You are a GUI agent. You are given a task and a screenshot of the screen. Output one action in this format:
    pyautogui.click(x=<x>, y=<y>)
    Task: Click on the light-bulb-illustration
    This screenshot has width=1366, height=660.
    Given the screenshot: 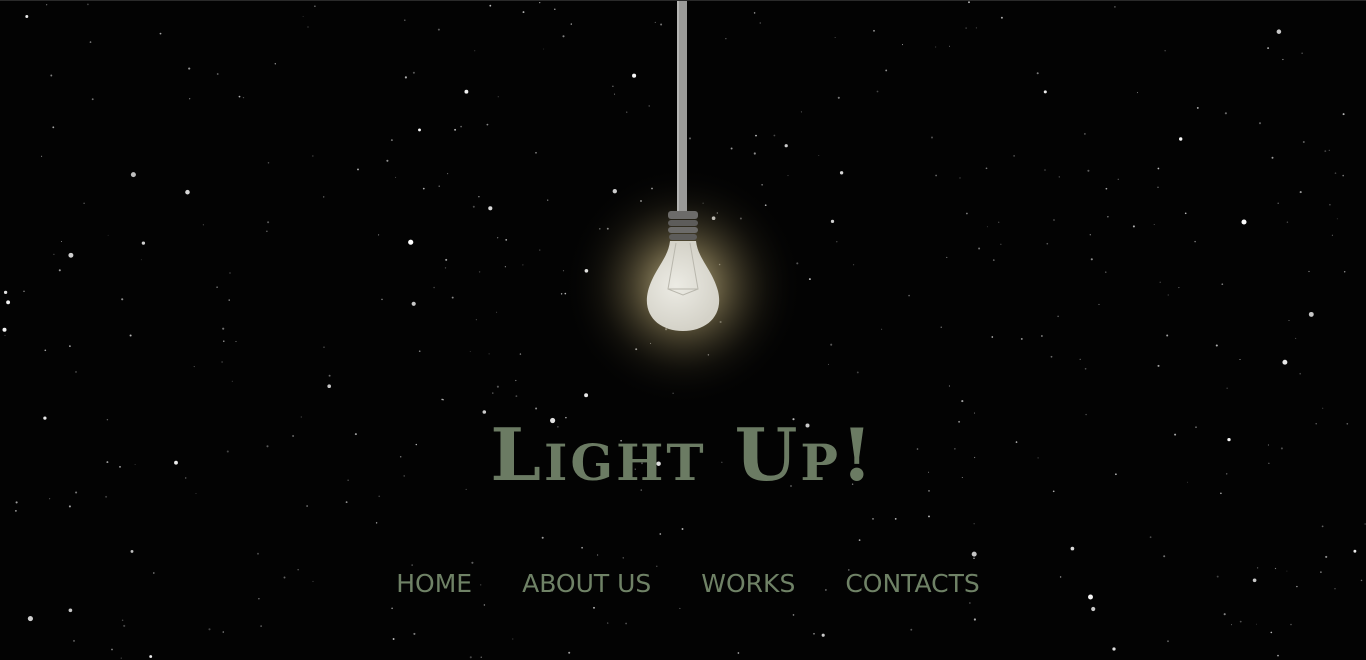 What is the action you would take?
    pyautogui.click(x=683, y=203)
    